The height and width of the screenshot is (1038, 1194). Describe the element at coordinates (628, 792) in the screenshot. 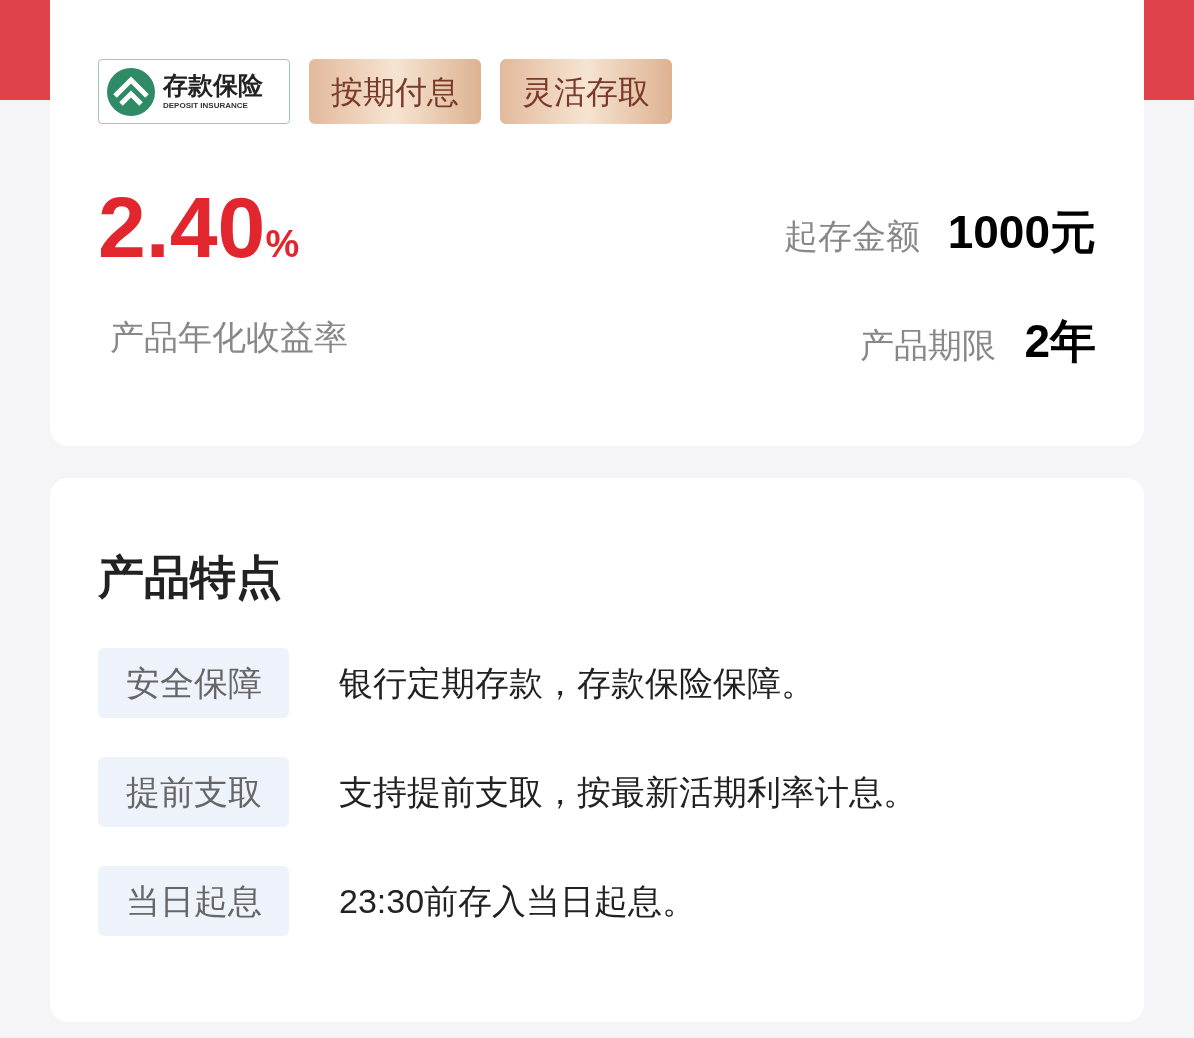

I see `feature-description: 支持提前支取，按最新活期利率计息。` at that location.